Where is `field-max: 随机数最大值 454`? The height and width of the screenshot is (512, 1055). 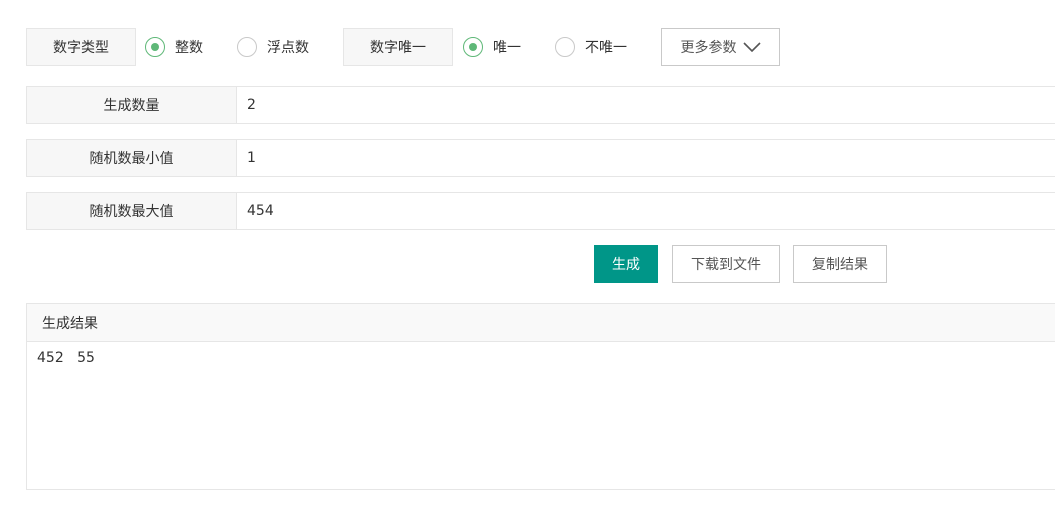 field-max: 随机数最大值 454 is located at coordinates (540, 211).